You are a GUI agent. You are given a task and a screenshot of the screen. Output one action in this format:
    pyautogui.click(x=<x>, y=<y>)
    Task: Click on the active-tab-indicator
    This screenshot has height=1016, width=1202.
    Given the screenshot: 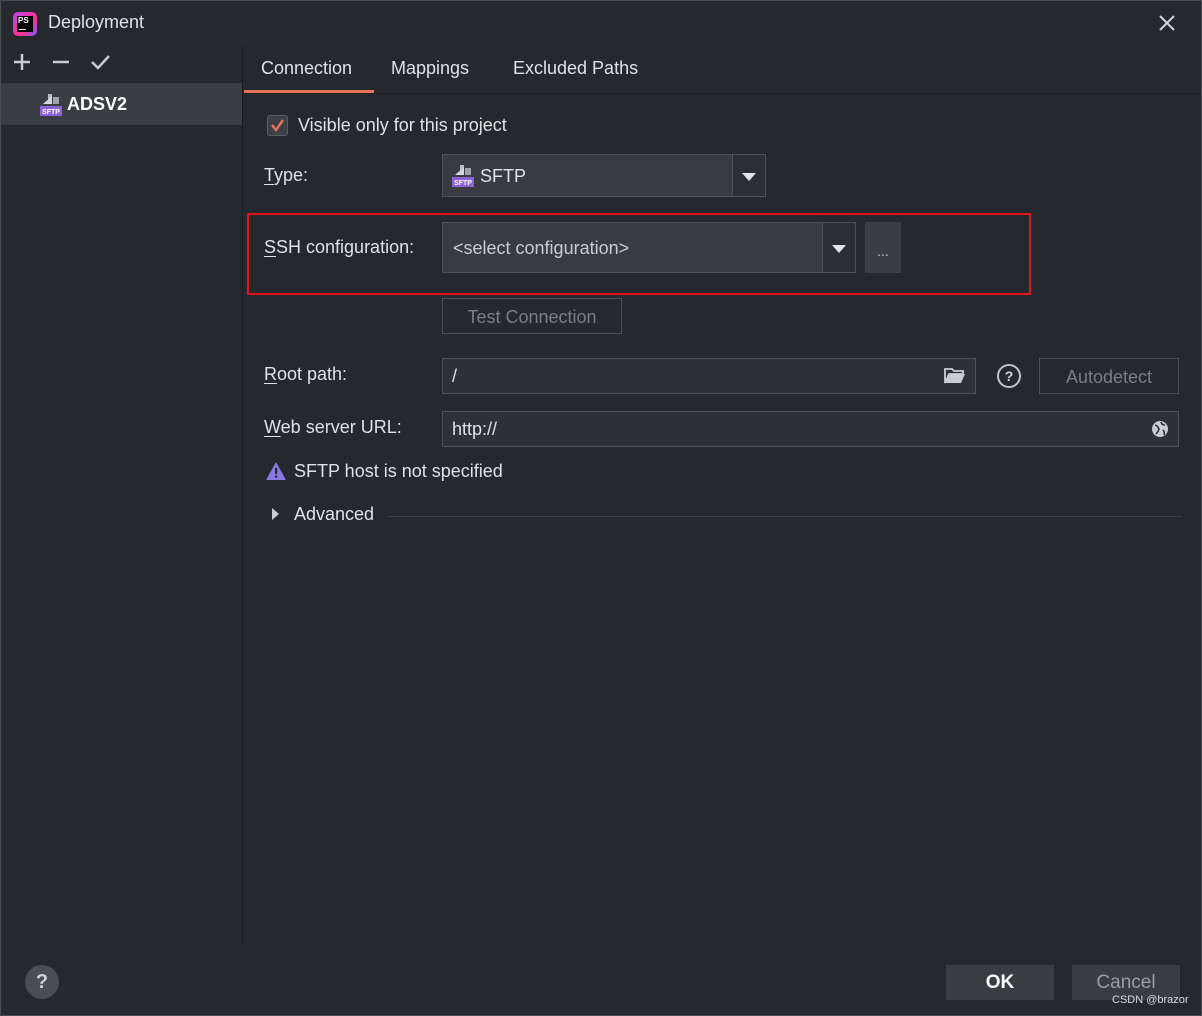 What is the action you would take?
    pyautogui.click(x=309, y=91)
    